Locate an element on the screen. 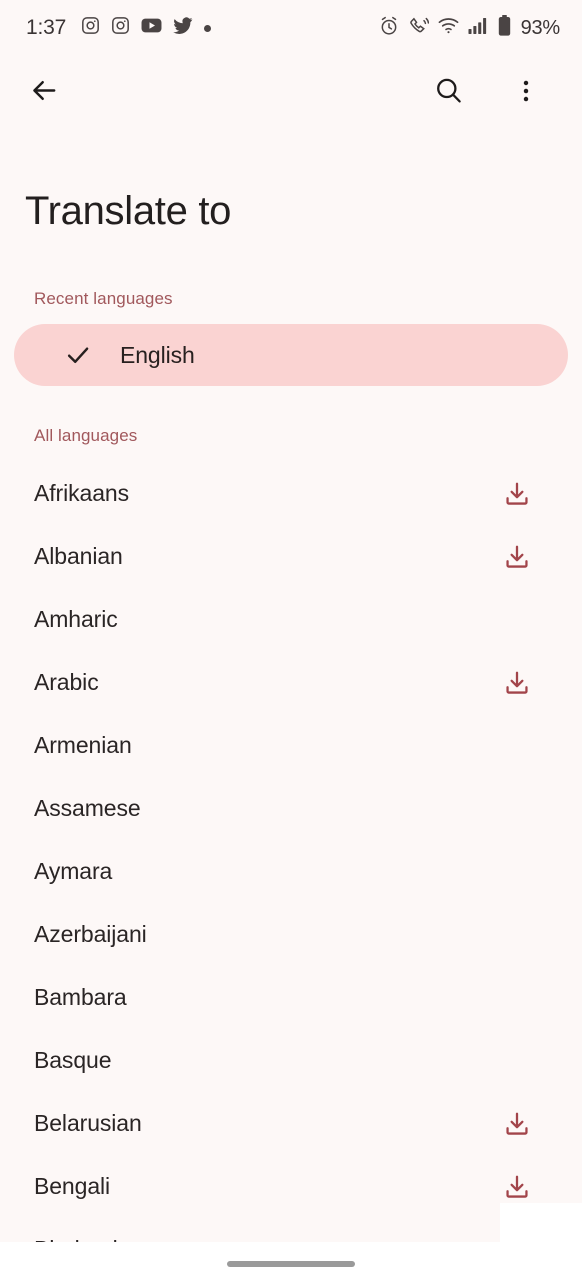  notification-dot-icon is located at coordinates (208, 28).